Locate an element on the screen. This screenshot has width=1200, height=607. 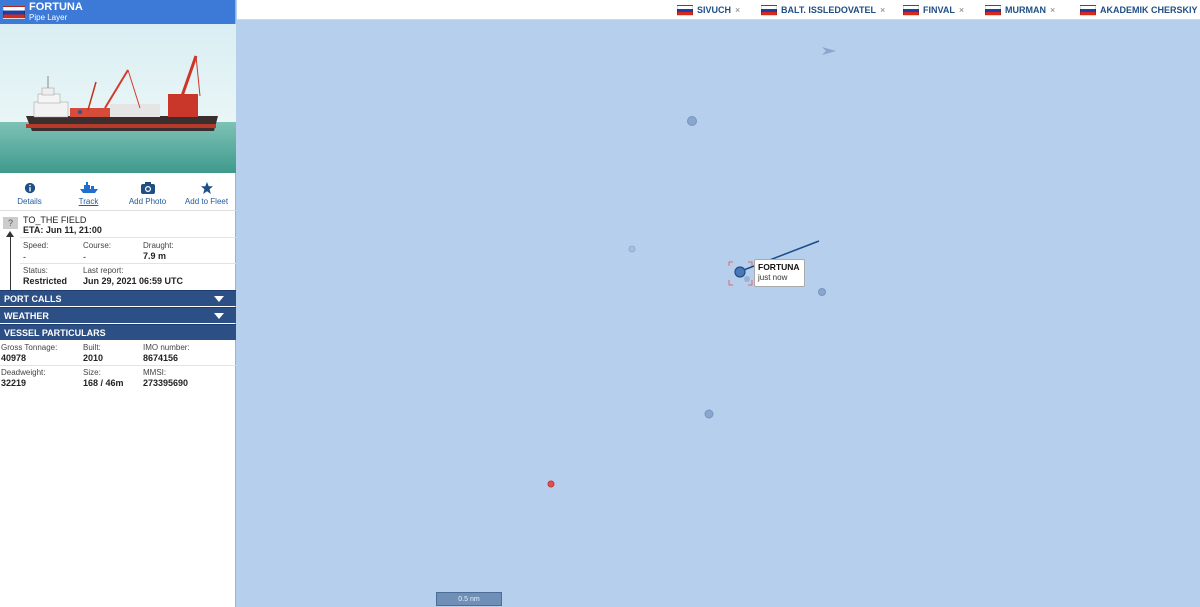
speed-label: Speed: is located at coordinates (36, 245).